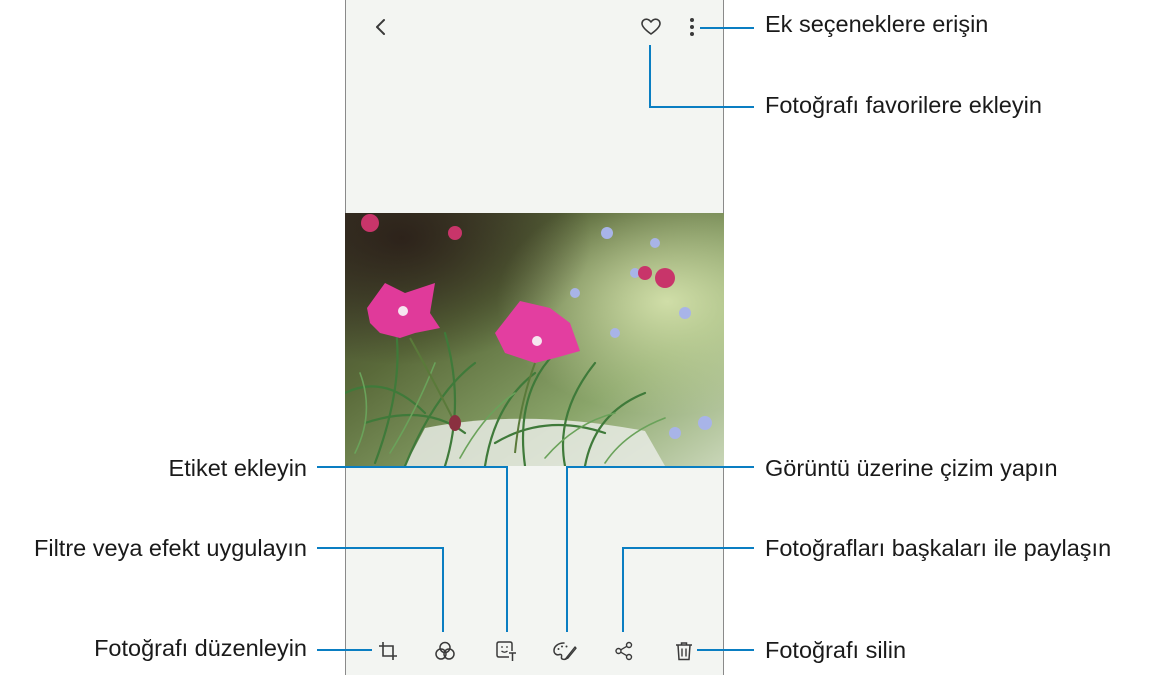  Describe the element at coordinates (170, 548) in the screenshot. I see `callout-filter: Filtre veya efekt uygulayın` at that location.